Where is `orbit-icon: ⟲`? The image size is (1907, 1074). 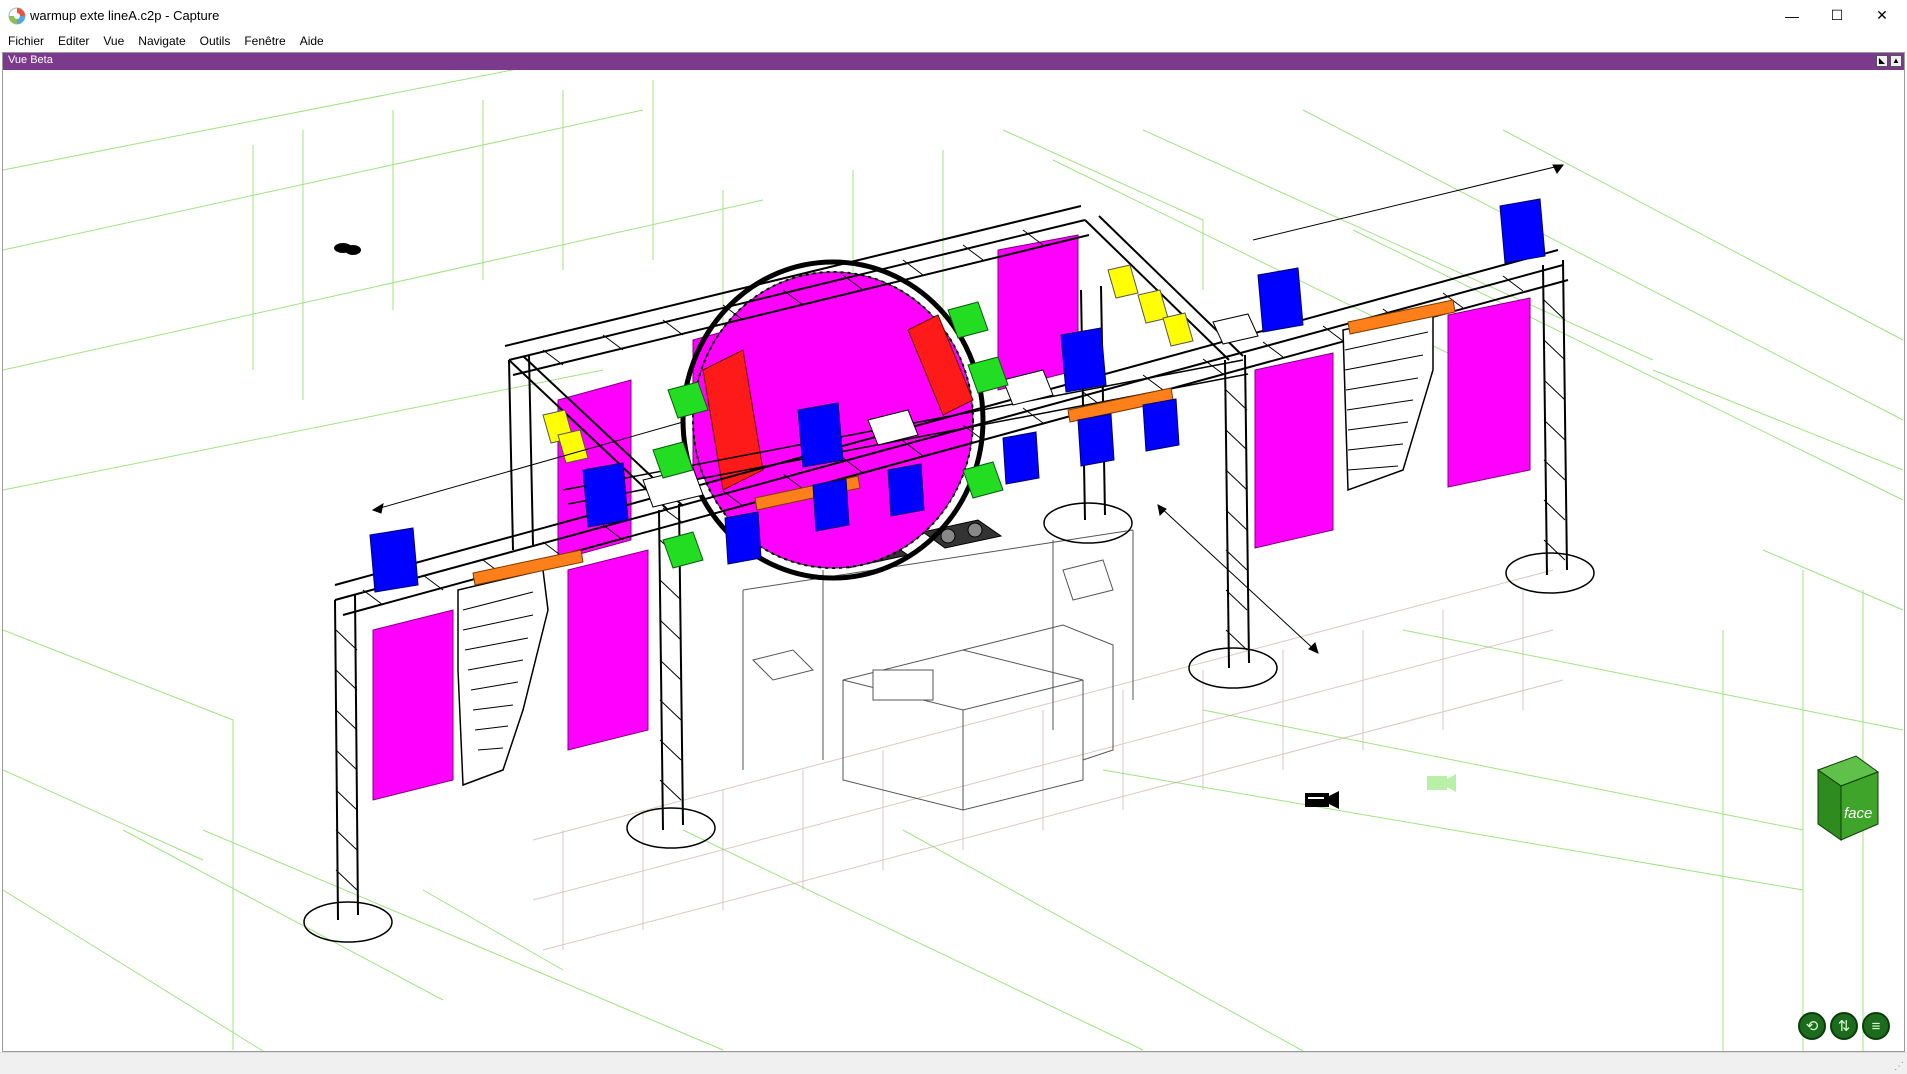
orbit-icon: ⟲ is located at coordinates (1812, 1026).